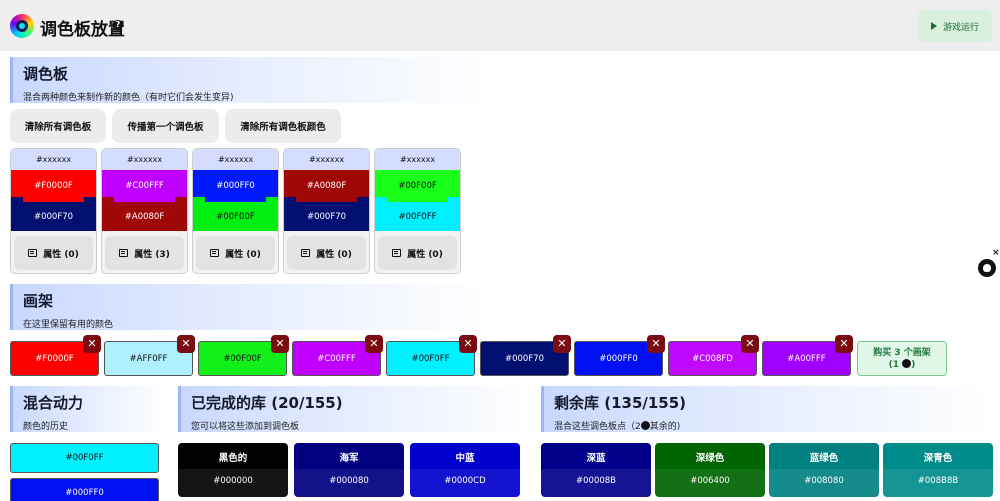  I want to click on library-color-hex: #000080, so click(349, 483).